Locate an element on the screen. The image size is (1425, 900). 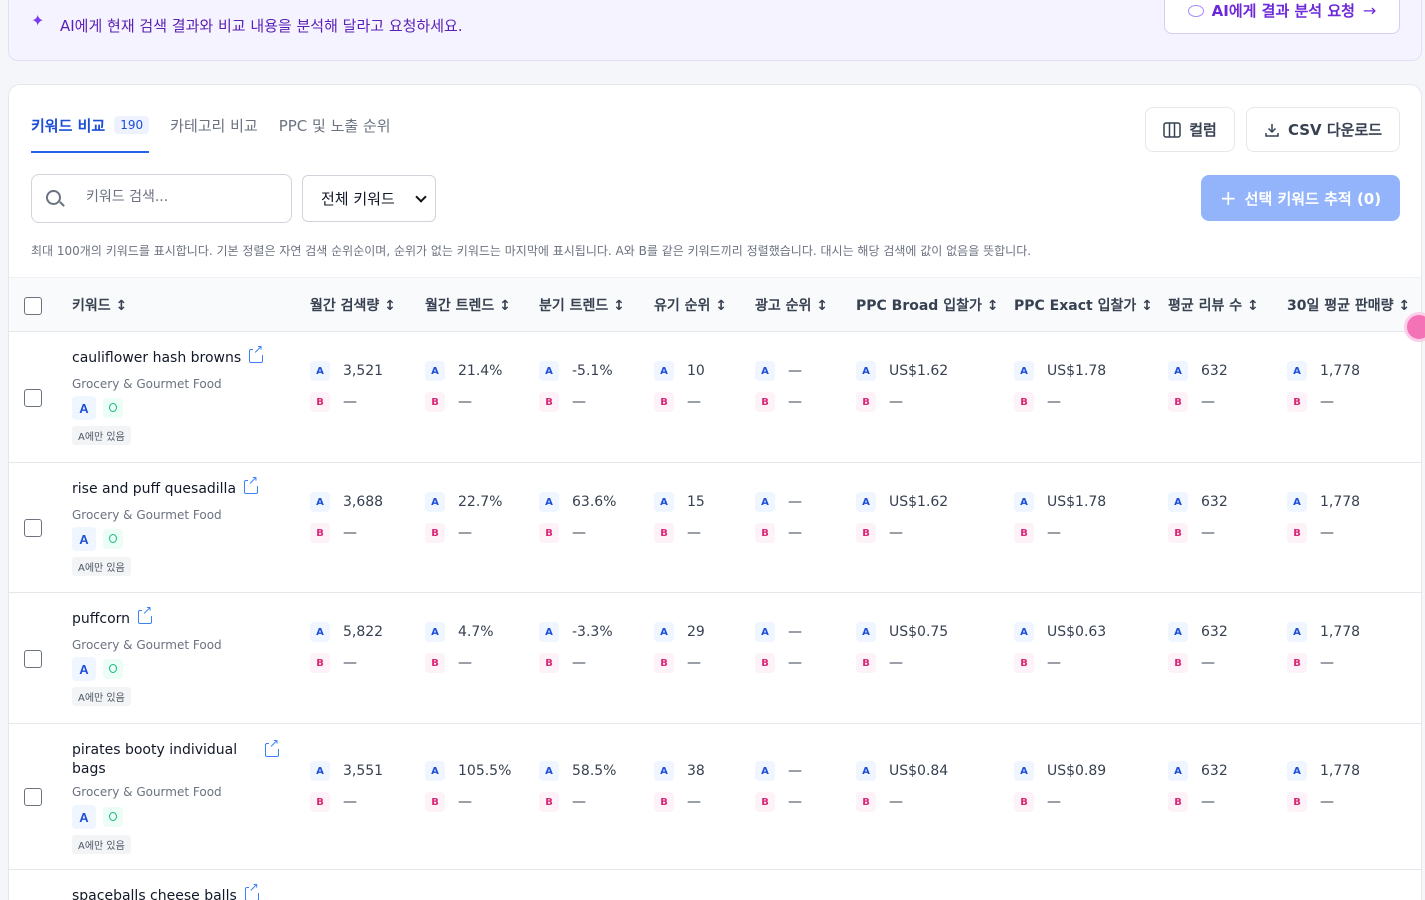
col-ppc-broad: PPC Broad 입찰가 ↕ is located at coordinates (927, 305).